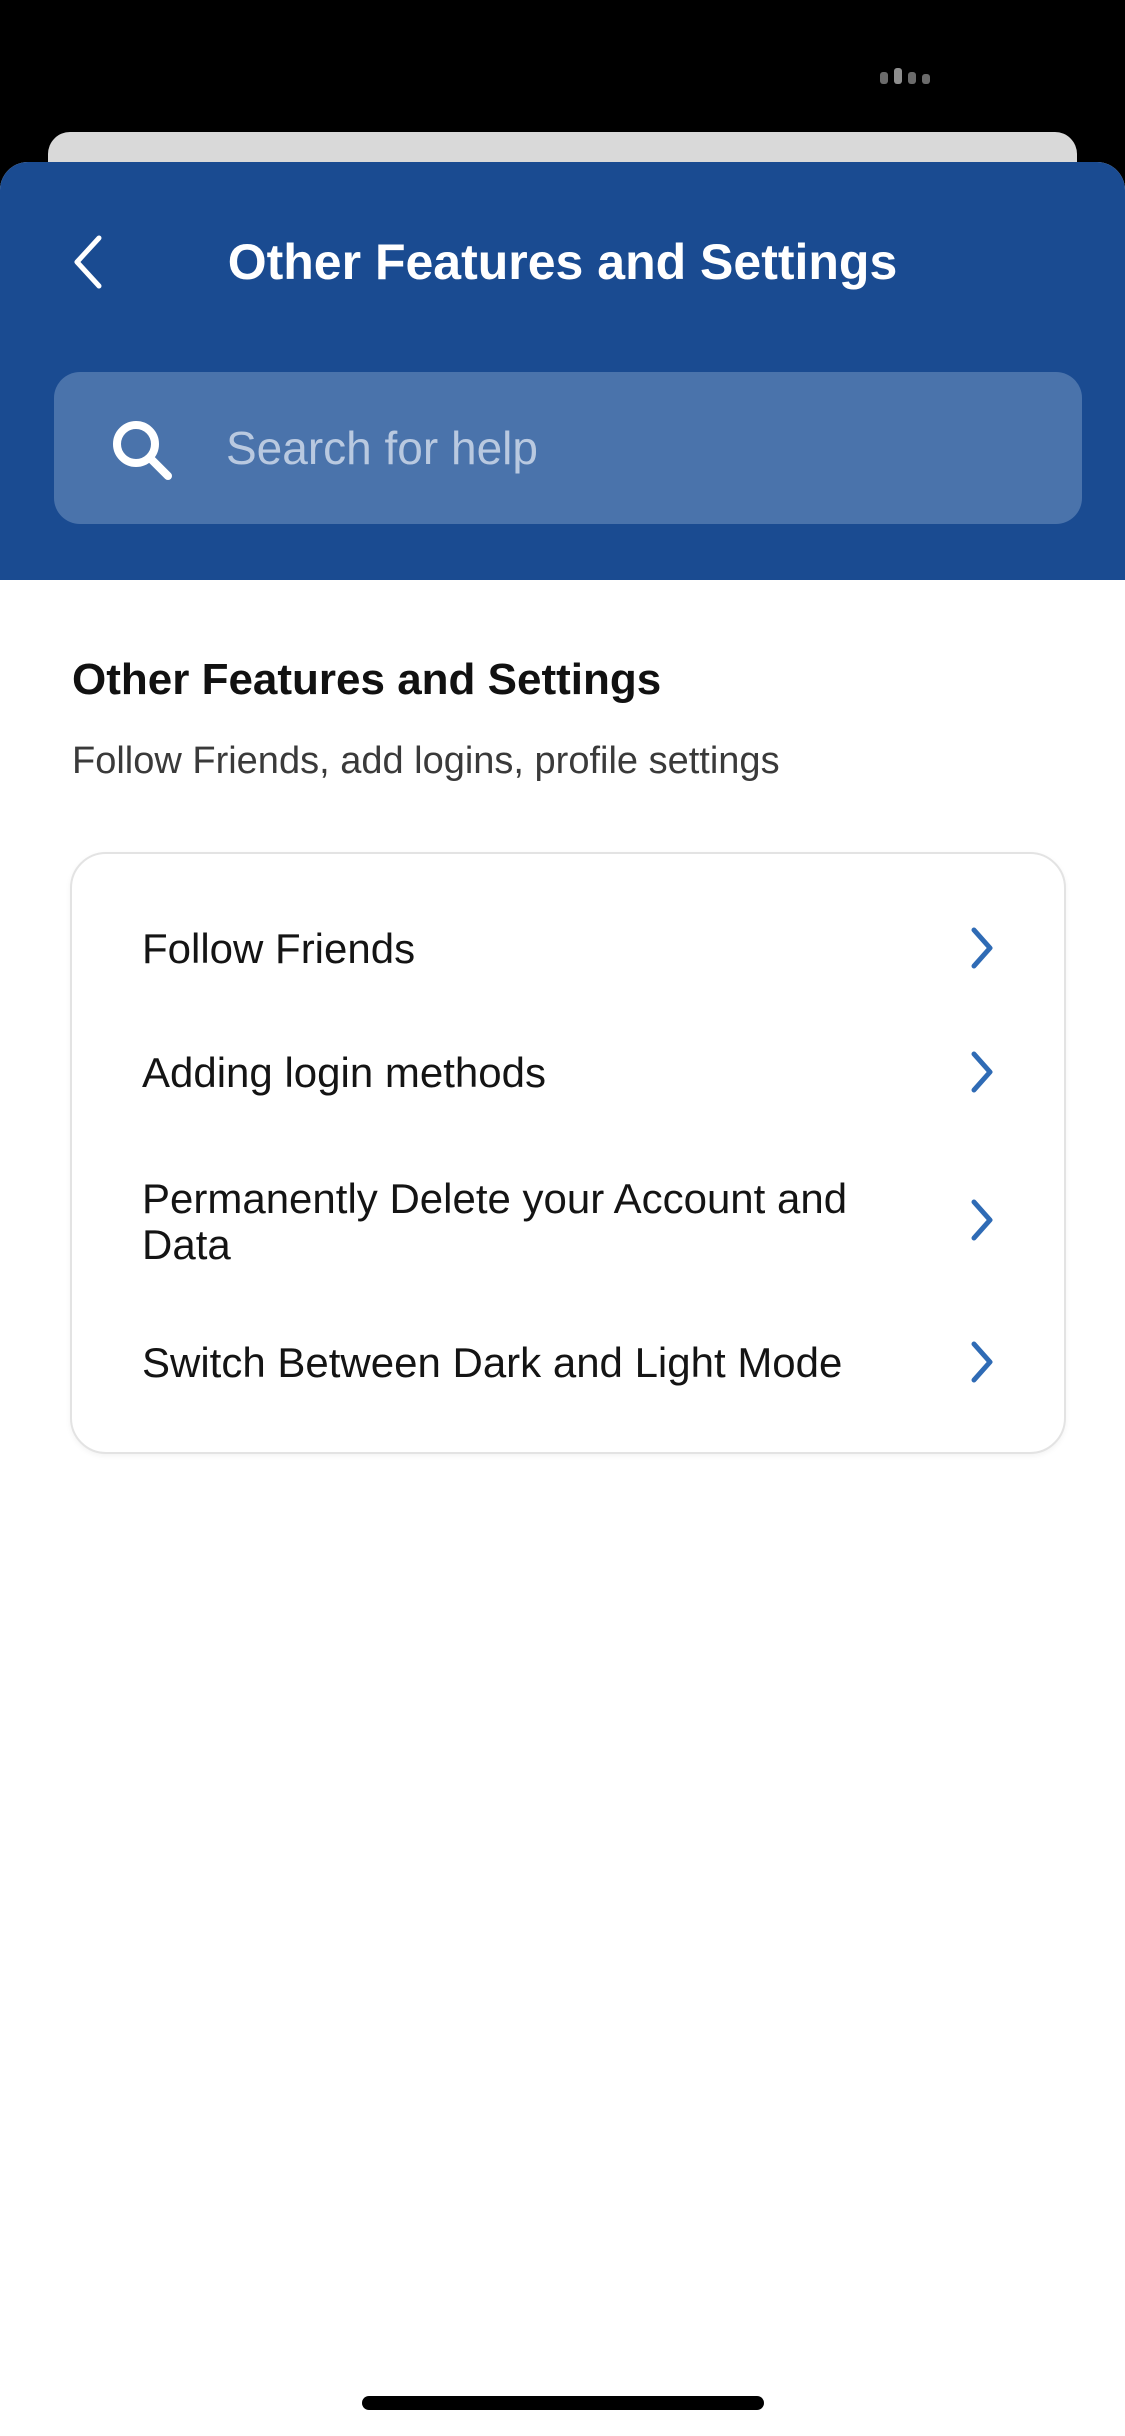 This screenshot has height=2436, width=1125. Describe the element at coordinates (142, 450) in the screenshot. I see `search-icon` at that location.